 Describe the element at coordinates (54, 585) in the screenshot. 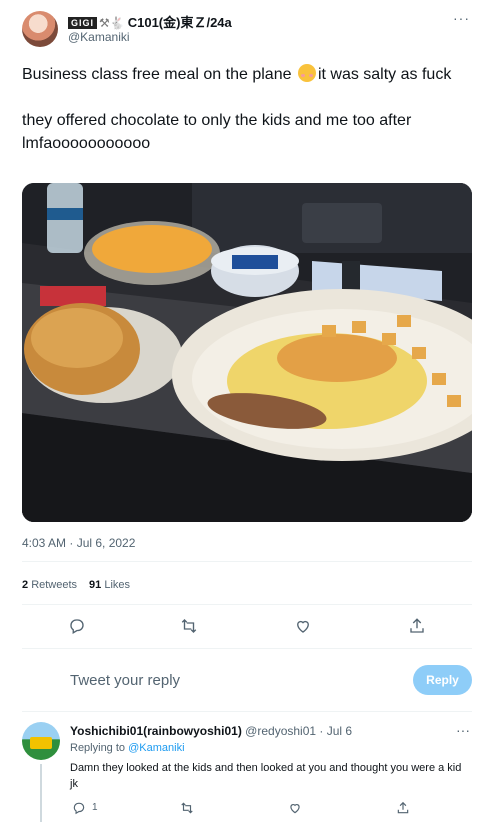

I see `retweet-label: Retweets` at that location.